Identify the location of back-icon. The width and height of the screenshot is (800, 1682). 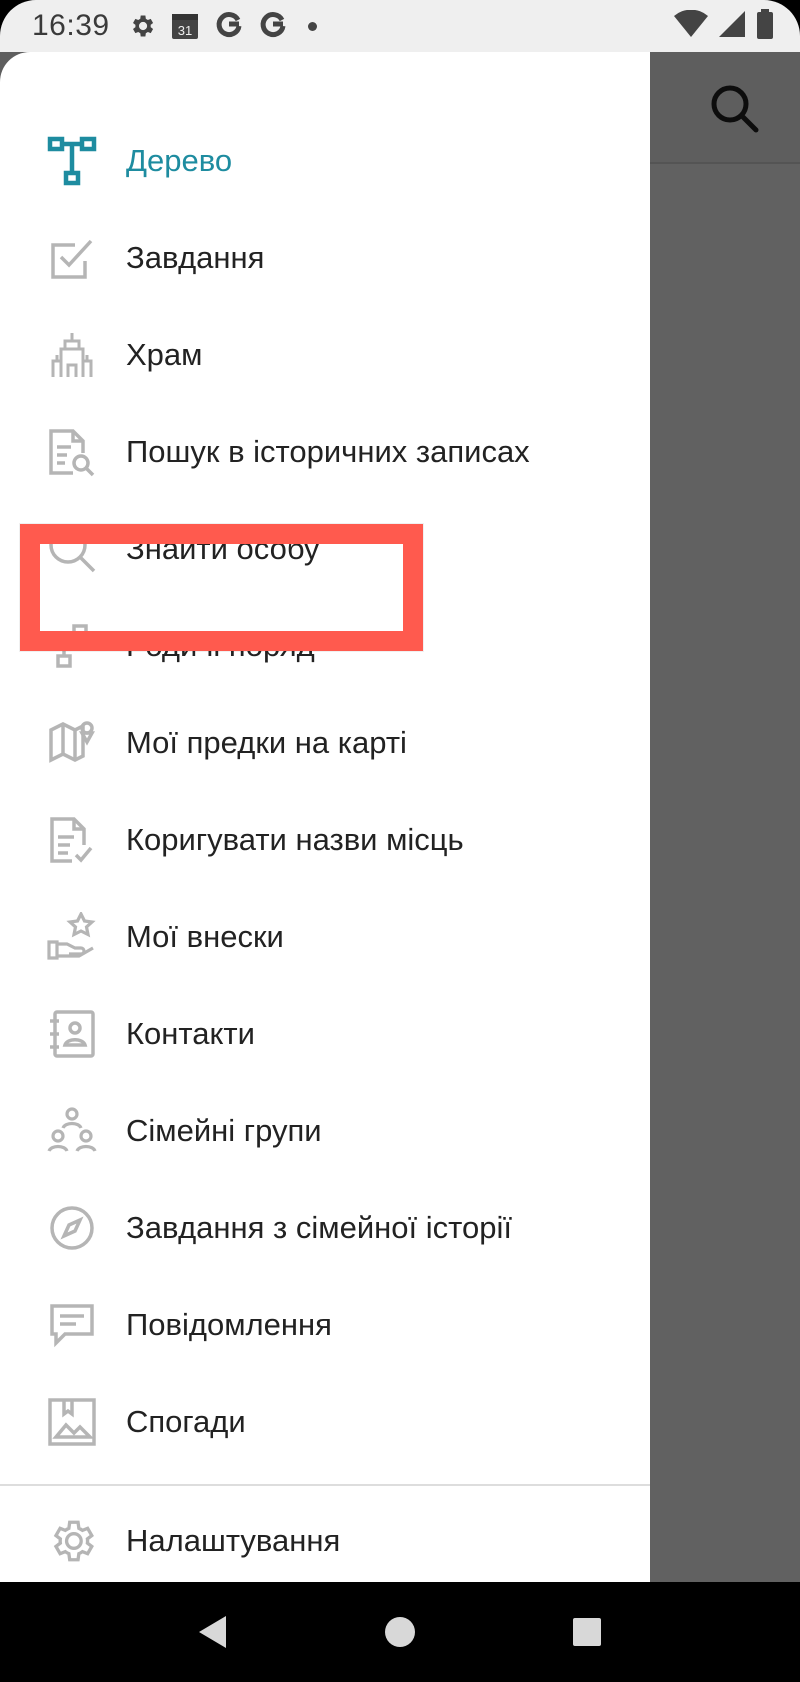
(213, 1632).